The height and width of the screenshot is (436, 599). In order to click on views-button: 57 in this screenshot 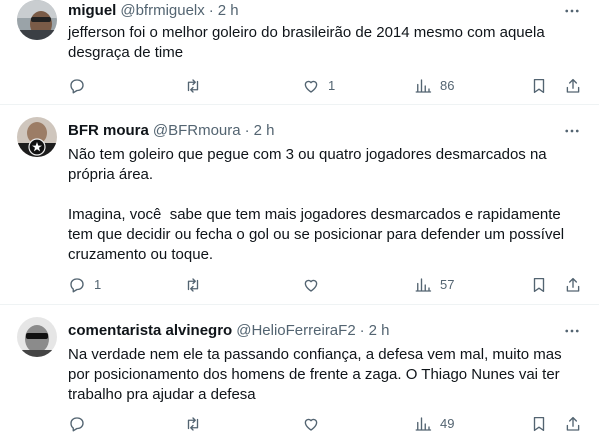, I will do `click(434, 285)`.